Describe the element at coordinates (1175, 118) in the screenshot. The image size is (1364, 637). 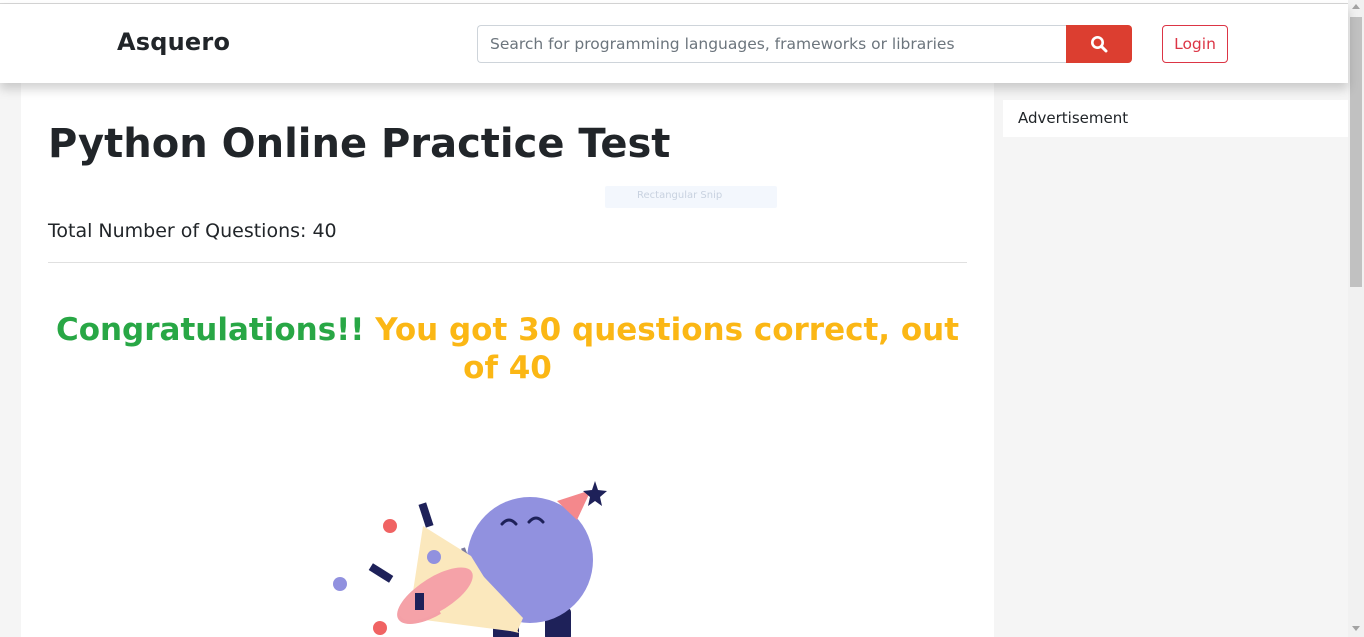
I see `advertisement-panel: Advertisement` at that location.